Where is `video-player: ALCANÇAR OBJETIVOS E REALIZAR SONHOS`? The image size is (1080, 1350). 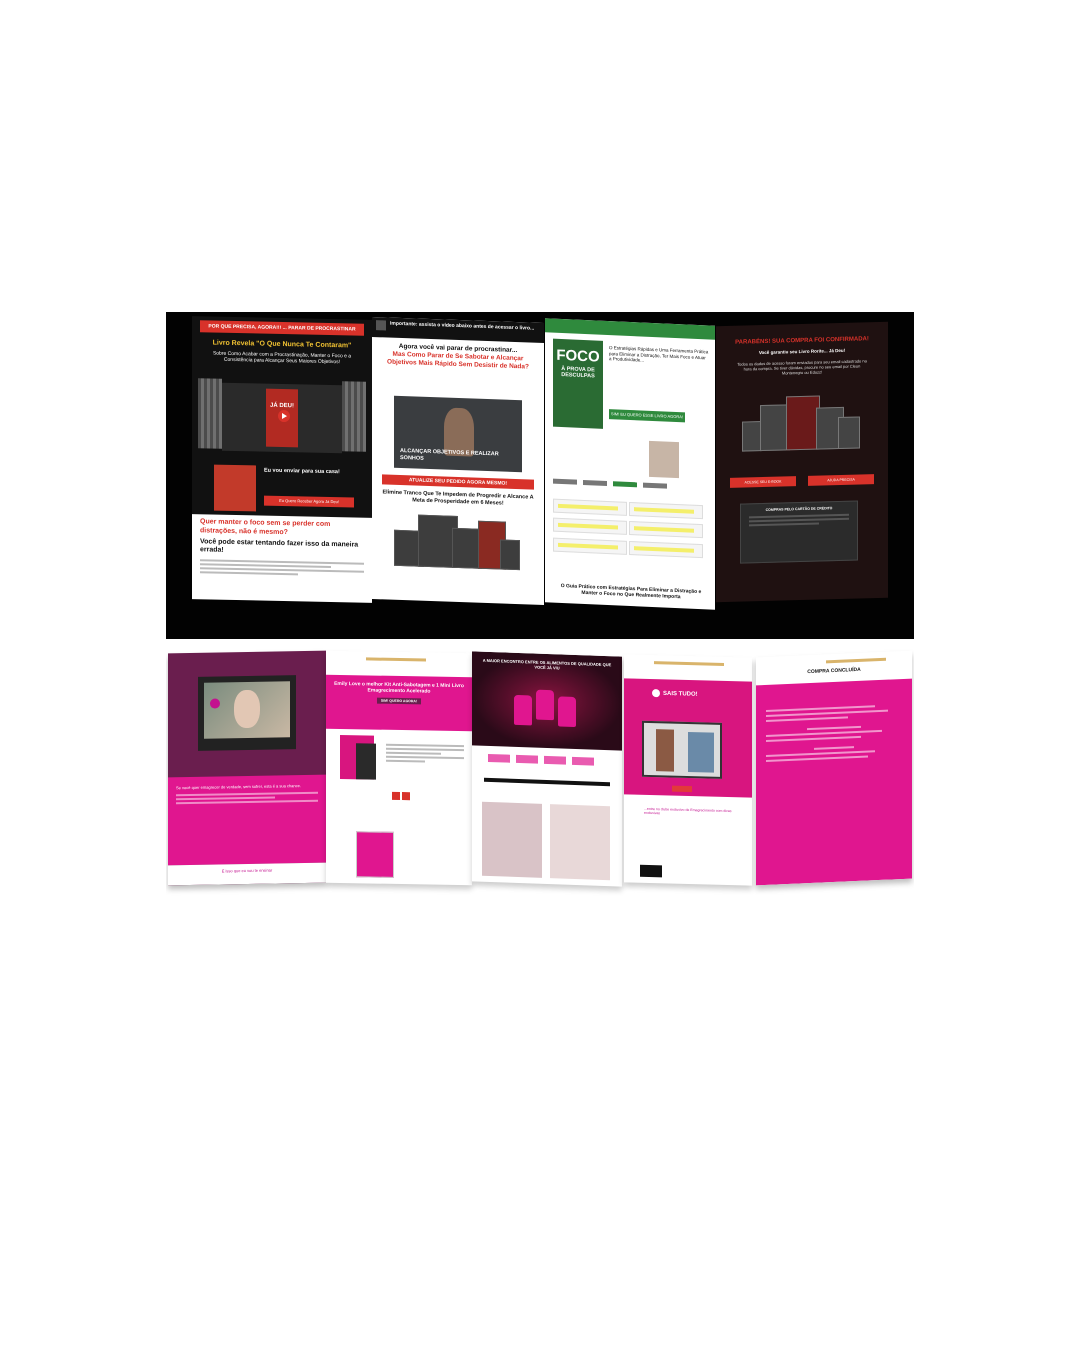
video-player: ALCANÇAR OBJETIVOS E REALIZAR SONHOS is located at coordinates (458, 434).